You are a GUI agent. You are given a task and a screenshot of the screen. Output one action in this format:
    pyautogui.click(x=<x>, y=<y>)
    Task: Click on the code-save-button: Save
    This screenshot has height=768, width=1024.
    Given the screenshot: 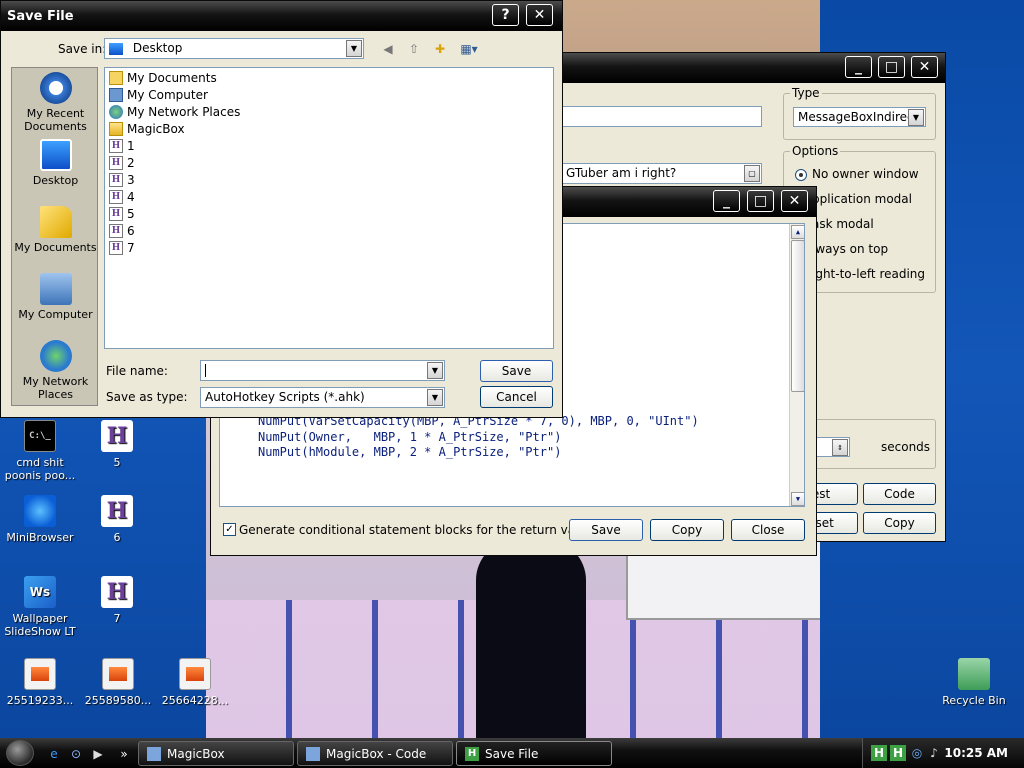 What is the action you would take?
    pyautogui.click(x=606, y=530)
    